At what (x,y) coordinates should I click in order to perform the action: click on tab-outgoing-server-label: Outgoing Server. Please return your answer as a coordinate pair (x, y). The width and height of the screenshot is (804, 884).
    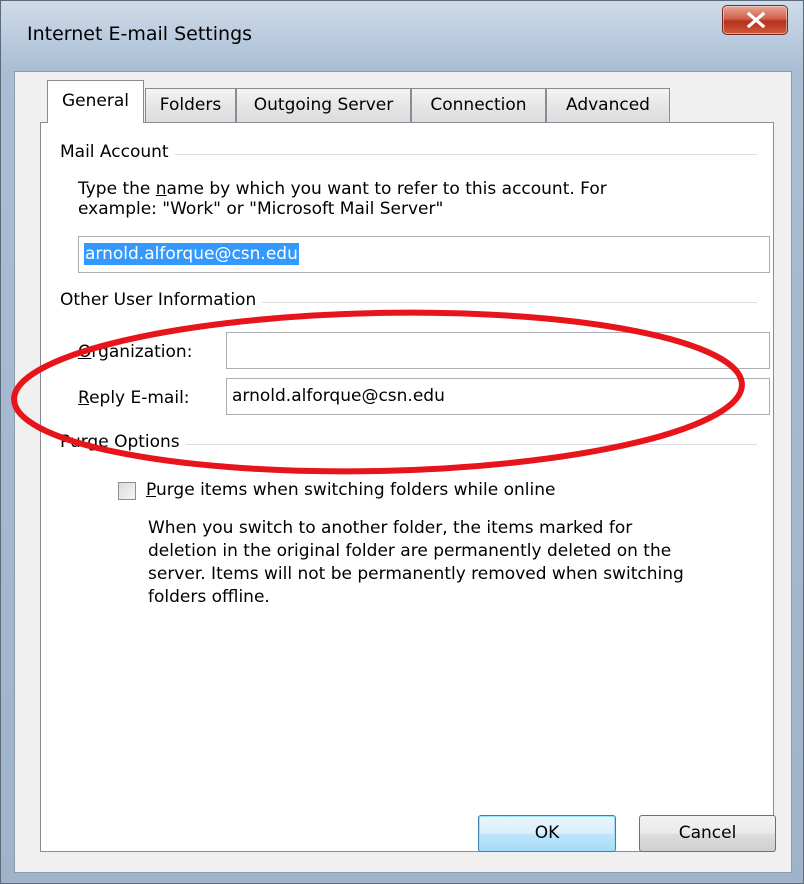
    Looking at the image, I should click on (323, 105).